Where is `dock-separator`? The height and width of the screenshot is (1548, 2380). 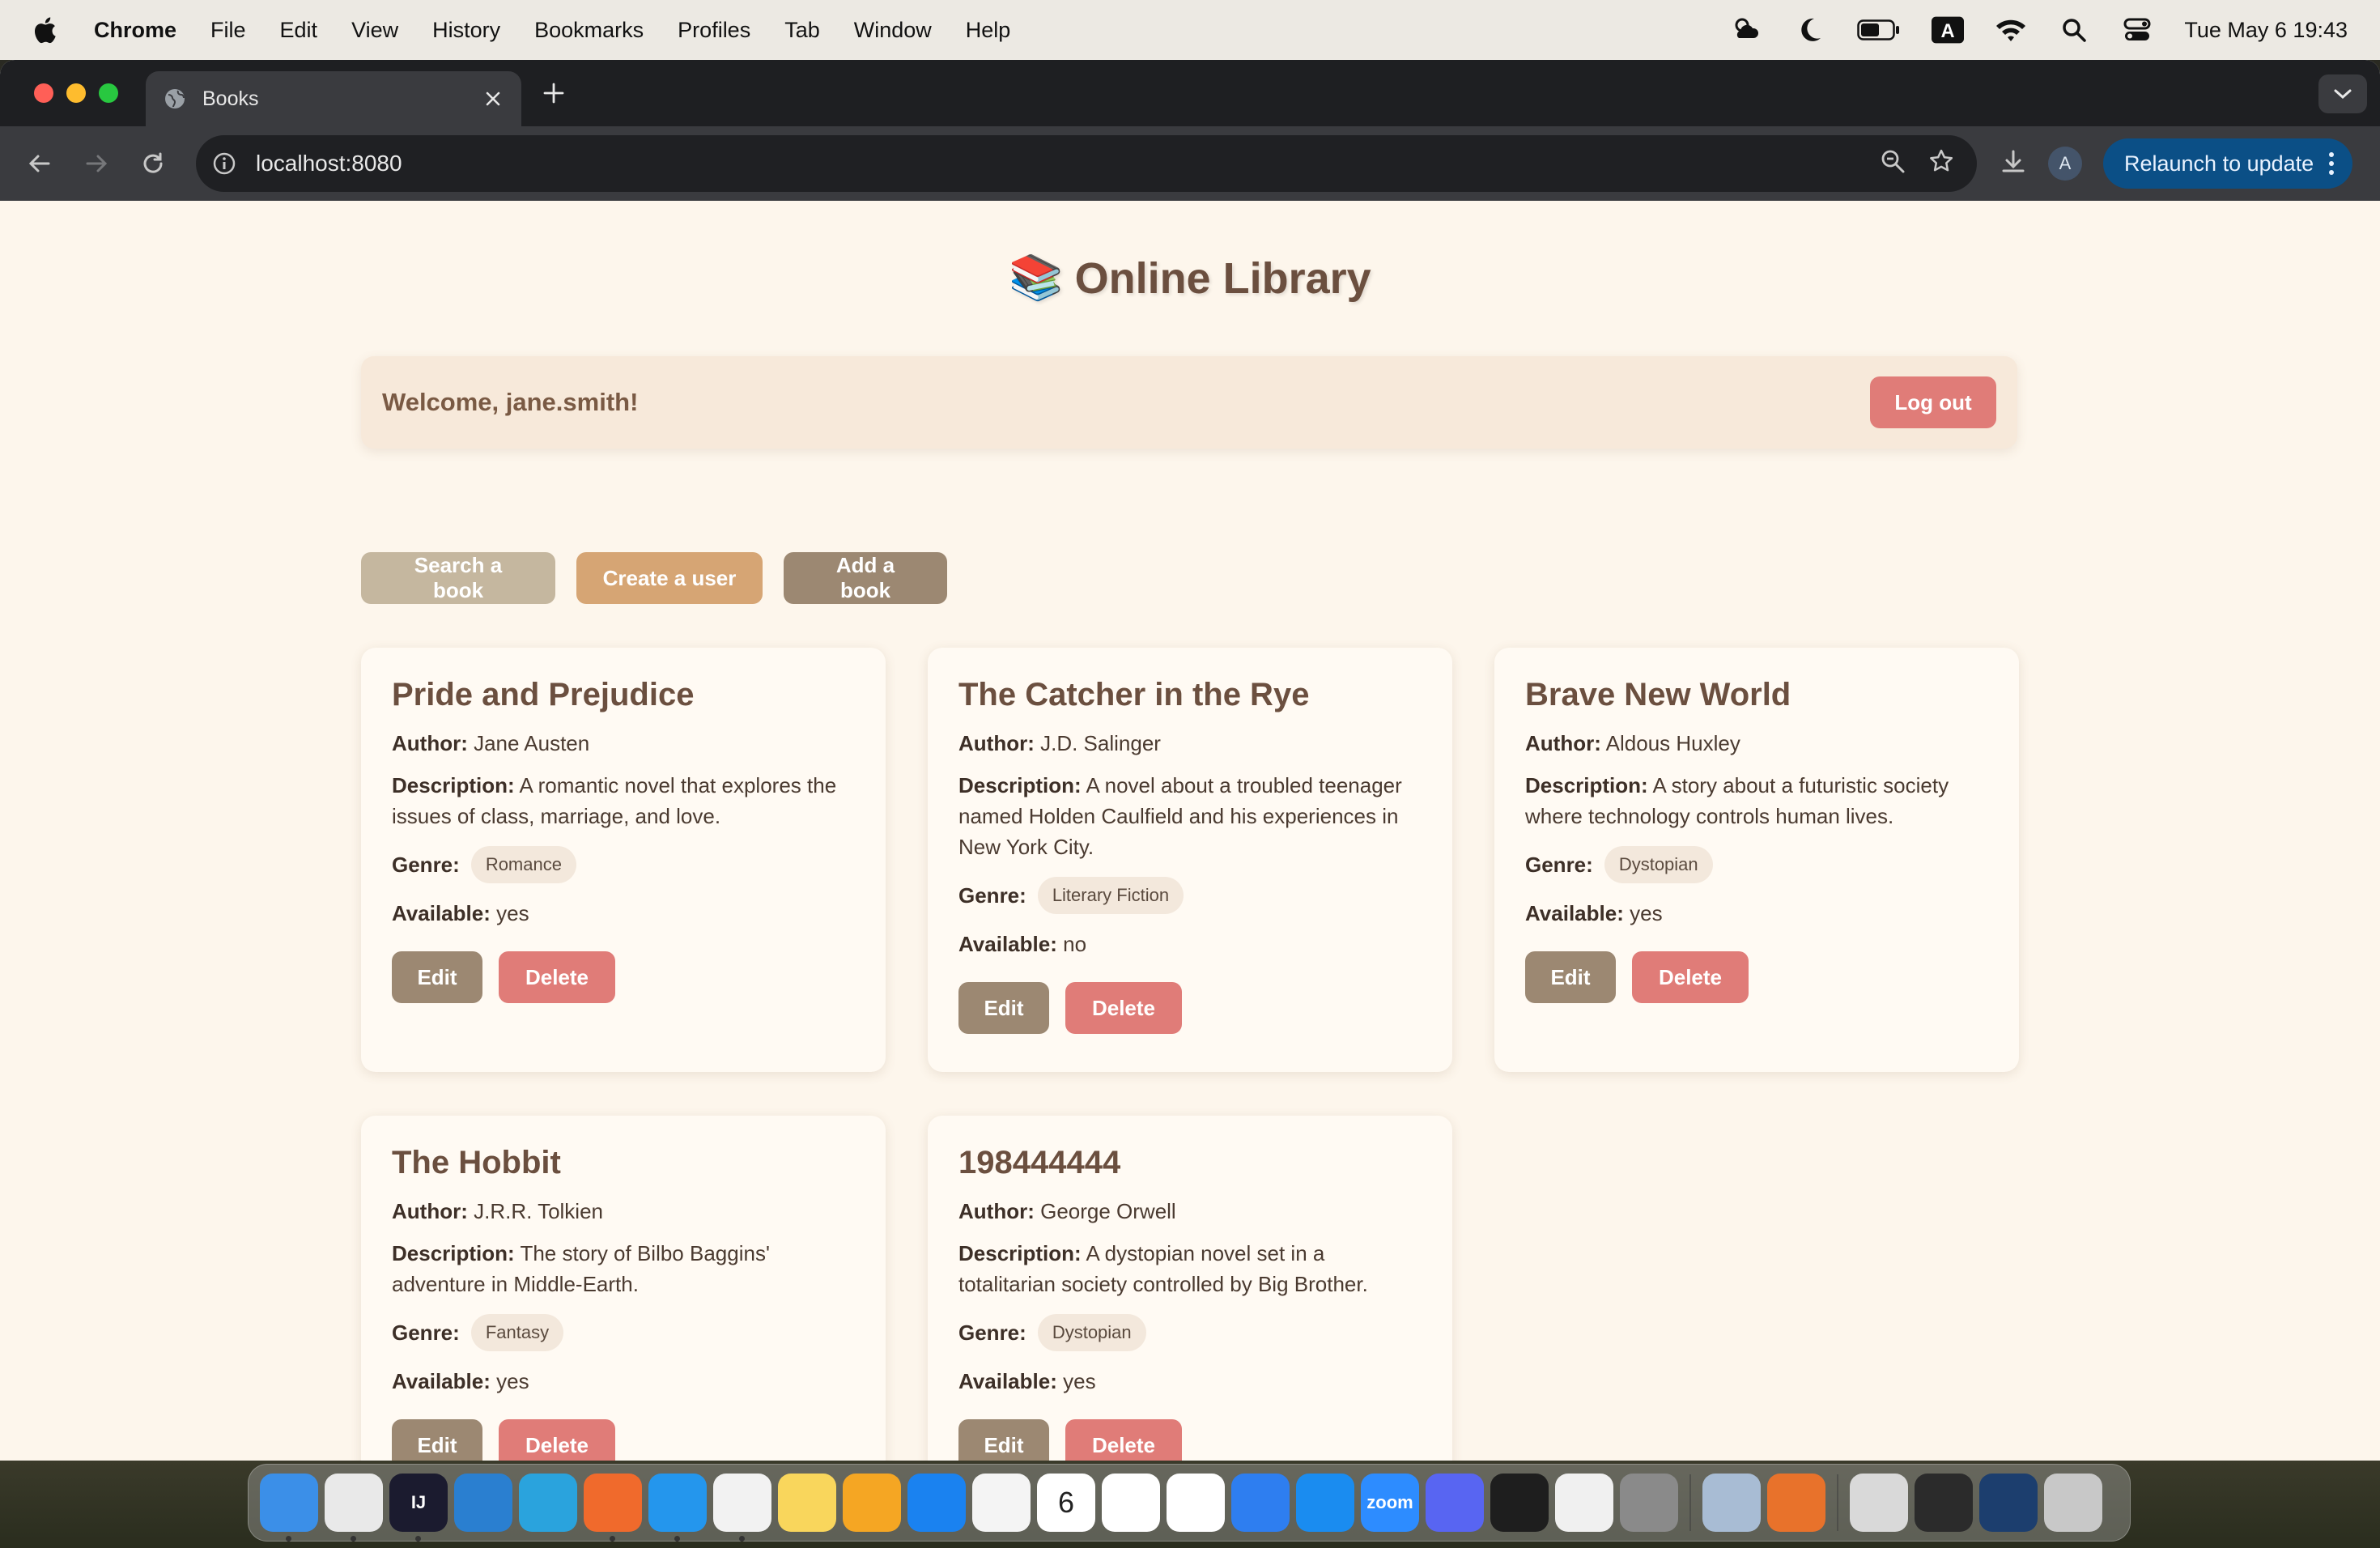
dock-separator is located at coordinates (1690, 1502).